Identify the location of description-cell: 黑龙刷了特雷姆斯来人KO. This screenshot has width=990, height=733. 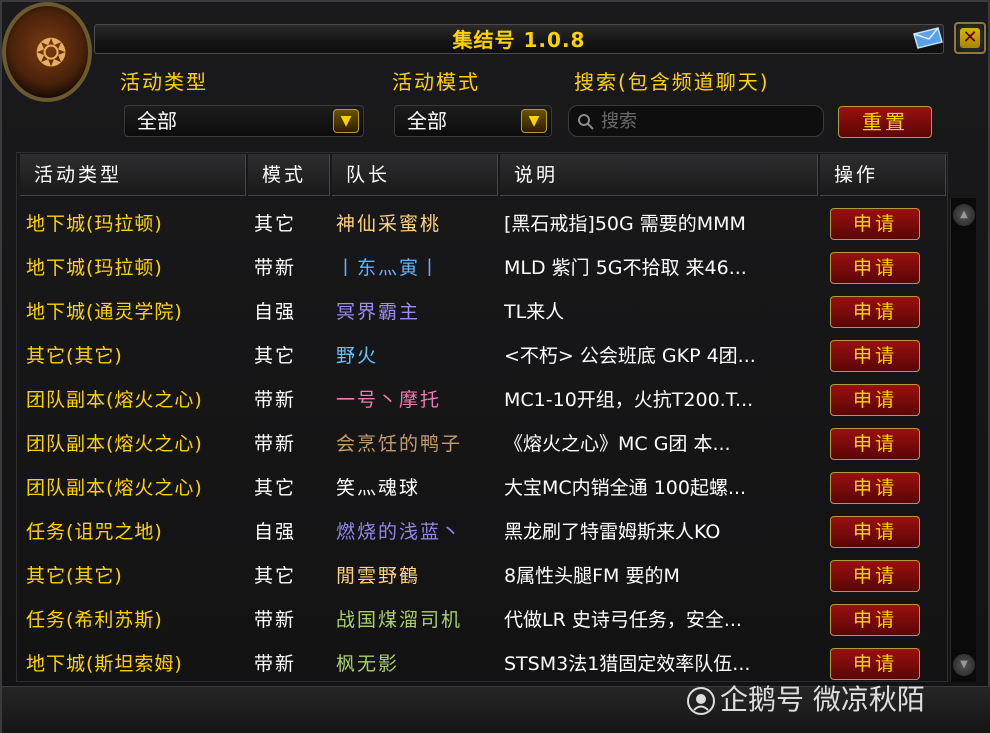
(612, 532).